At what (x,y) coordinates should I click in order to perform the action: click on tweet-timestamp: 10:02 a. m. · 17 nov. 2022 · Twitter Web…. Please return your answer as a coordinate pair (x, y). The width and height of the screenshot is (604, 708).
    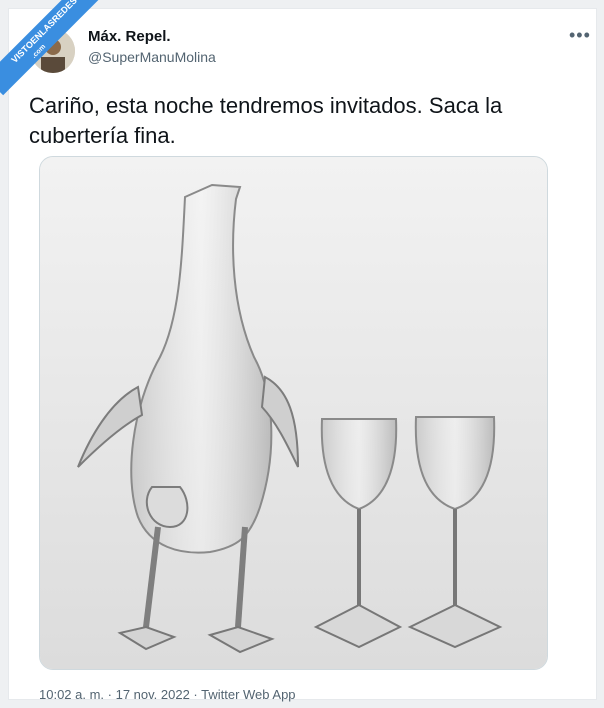
    Looking at the image, I should click on (167, 694).